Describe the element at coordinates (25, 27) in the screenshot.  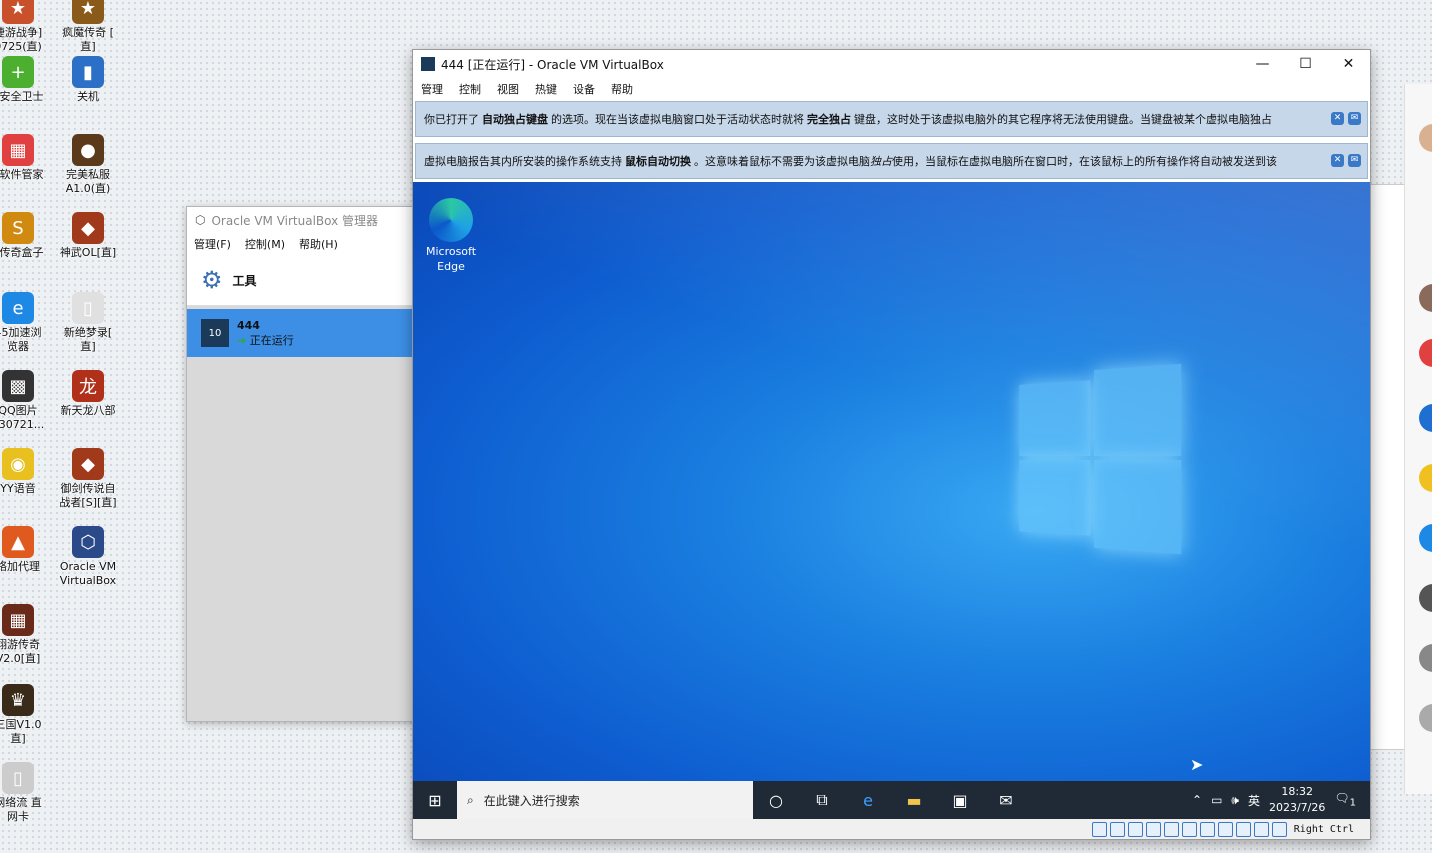
I see `desktop-icon: ★捷游战争] 0725(直)` at that location.